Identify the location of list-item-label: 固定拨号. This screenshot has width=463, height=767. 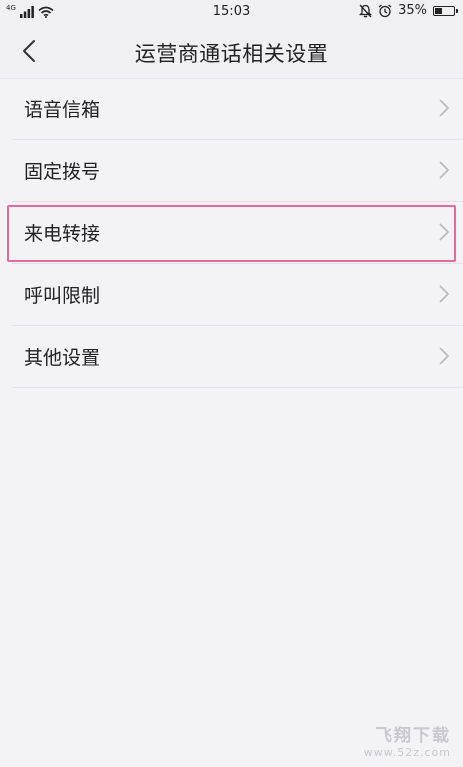
(62, 172).